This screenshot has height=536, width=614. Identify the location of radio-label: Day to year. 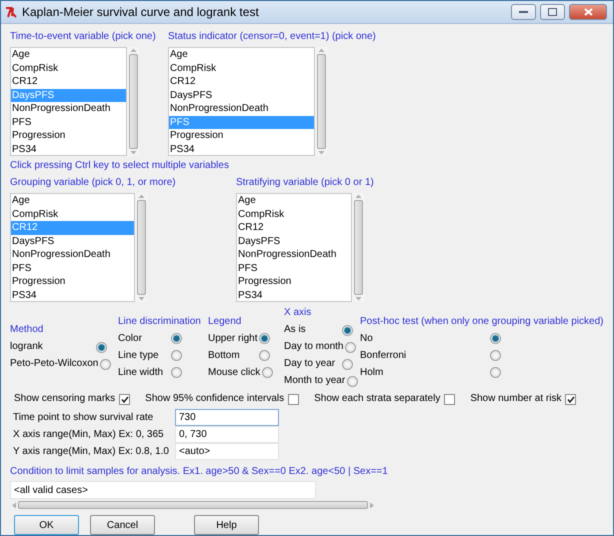
(310, 364).